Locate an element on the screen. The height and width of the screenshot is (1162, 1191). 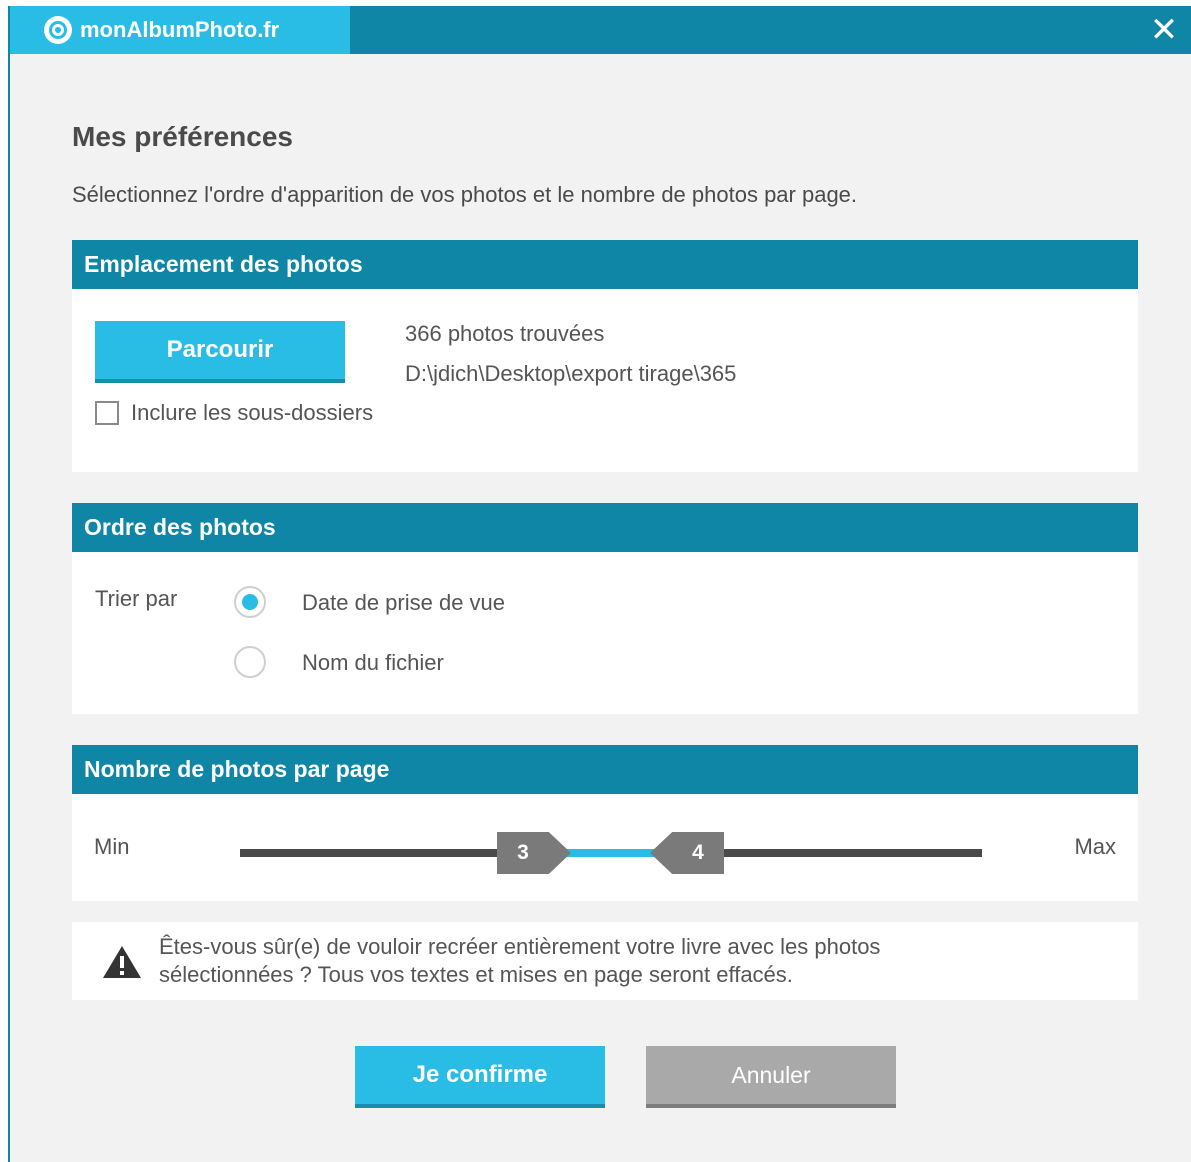
folder-path-text: D:\jdich\Desktop\export tirage\365 is located at coordinates (571, 373).